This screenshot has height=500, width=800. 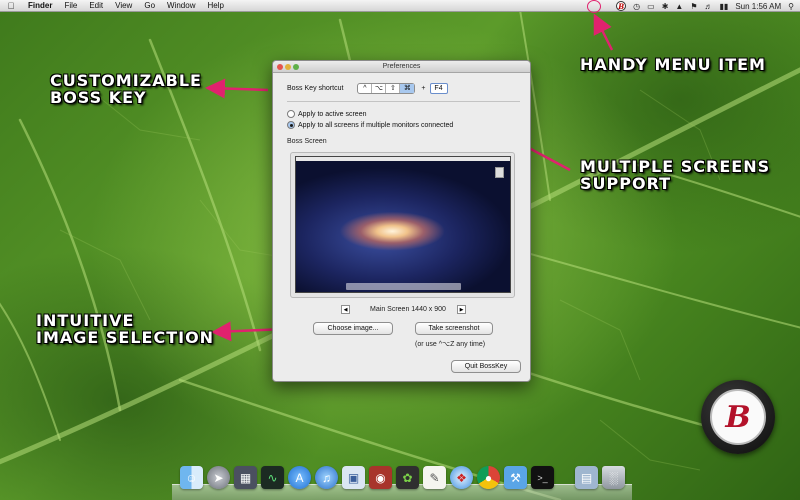 I want to click on option-key-toggle: ⌥, so click(x=379, y=88).